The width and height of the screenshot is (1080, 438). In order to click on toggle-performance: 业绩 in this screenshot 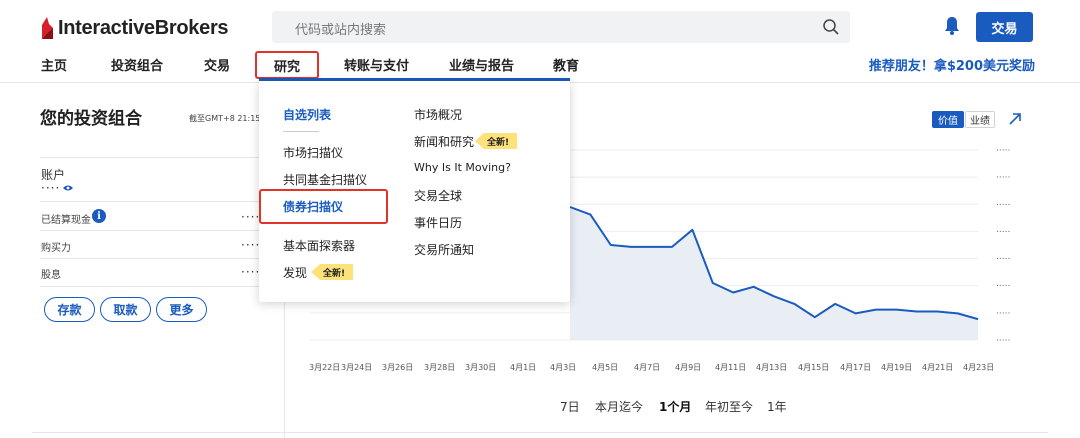, I will do `click(980, 119)`.